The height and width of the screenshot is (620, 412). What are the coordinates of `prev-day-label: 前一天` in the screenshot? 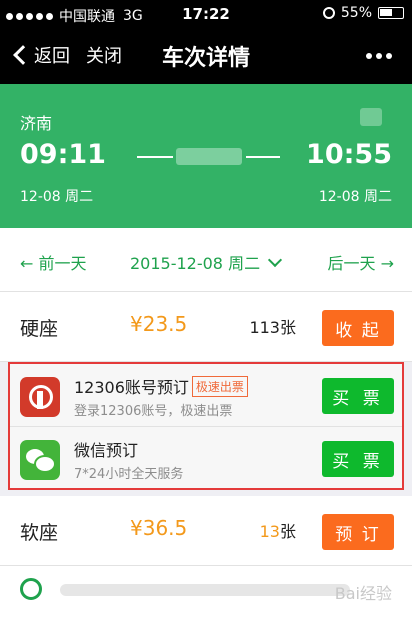 It's located at (62, 263).